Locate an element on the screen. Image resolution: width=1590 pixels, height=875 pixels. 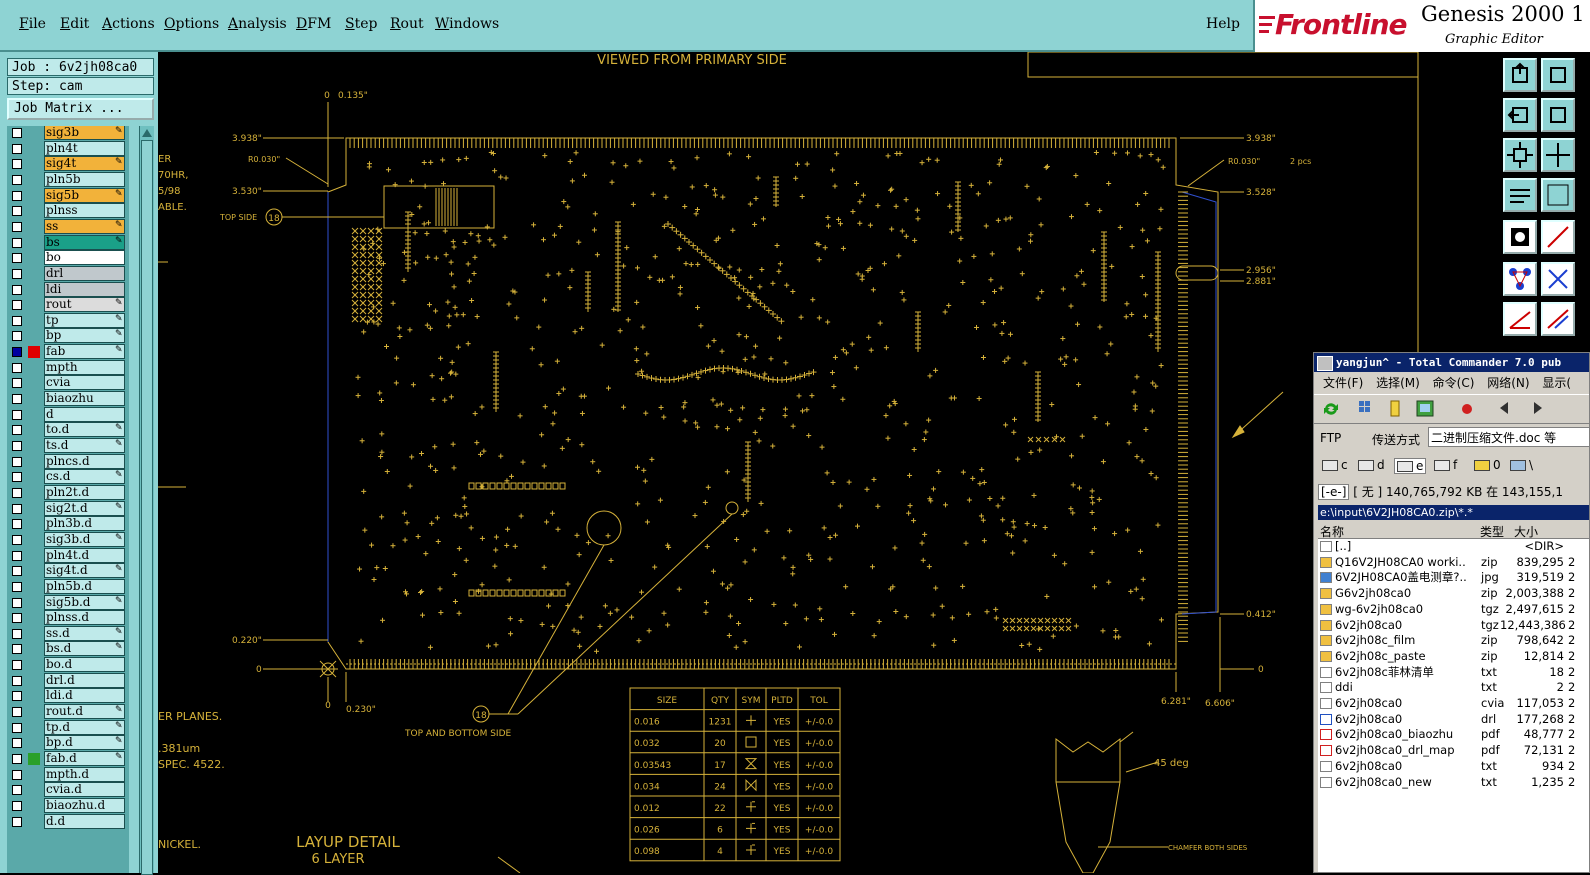
menu-edit: Edit is located at coordinates (74, 24).